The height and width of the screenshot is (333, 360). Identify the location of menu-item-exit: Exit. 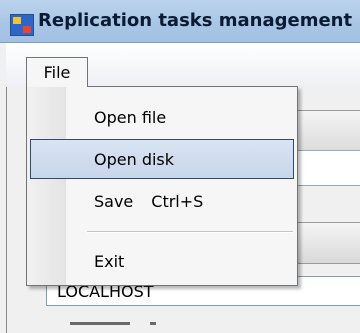
(162, 261).